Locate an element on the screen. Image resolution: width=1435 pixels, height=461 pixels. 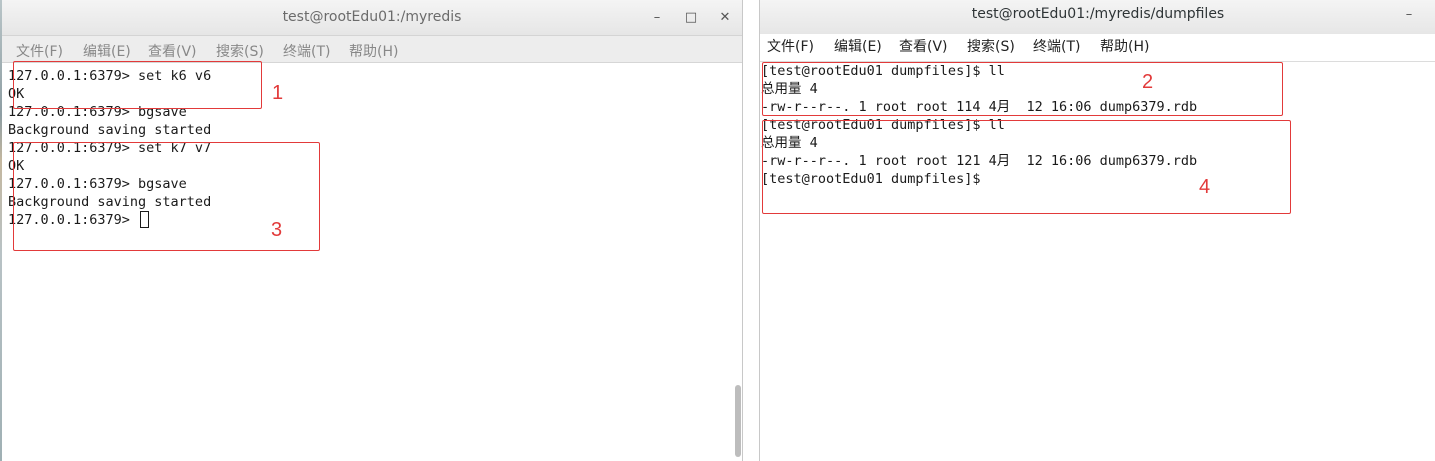
terminal-line: Background saving started is located at coordinates (110, 130).